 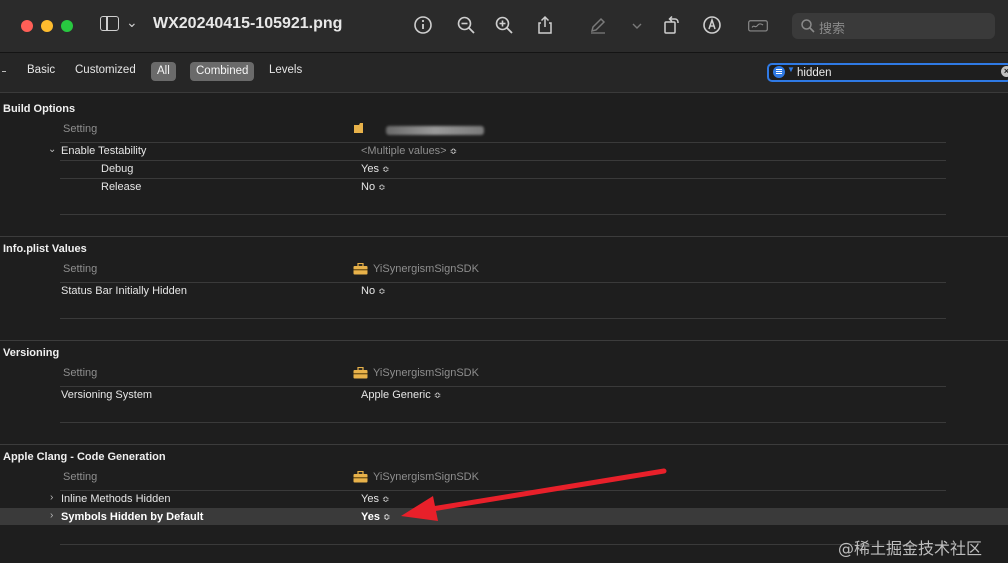 I want to click on signature-icon, so click(x=760, y=25).